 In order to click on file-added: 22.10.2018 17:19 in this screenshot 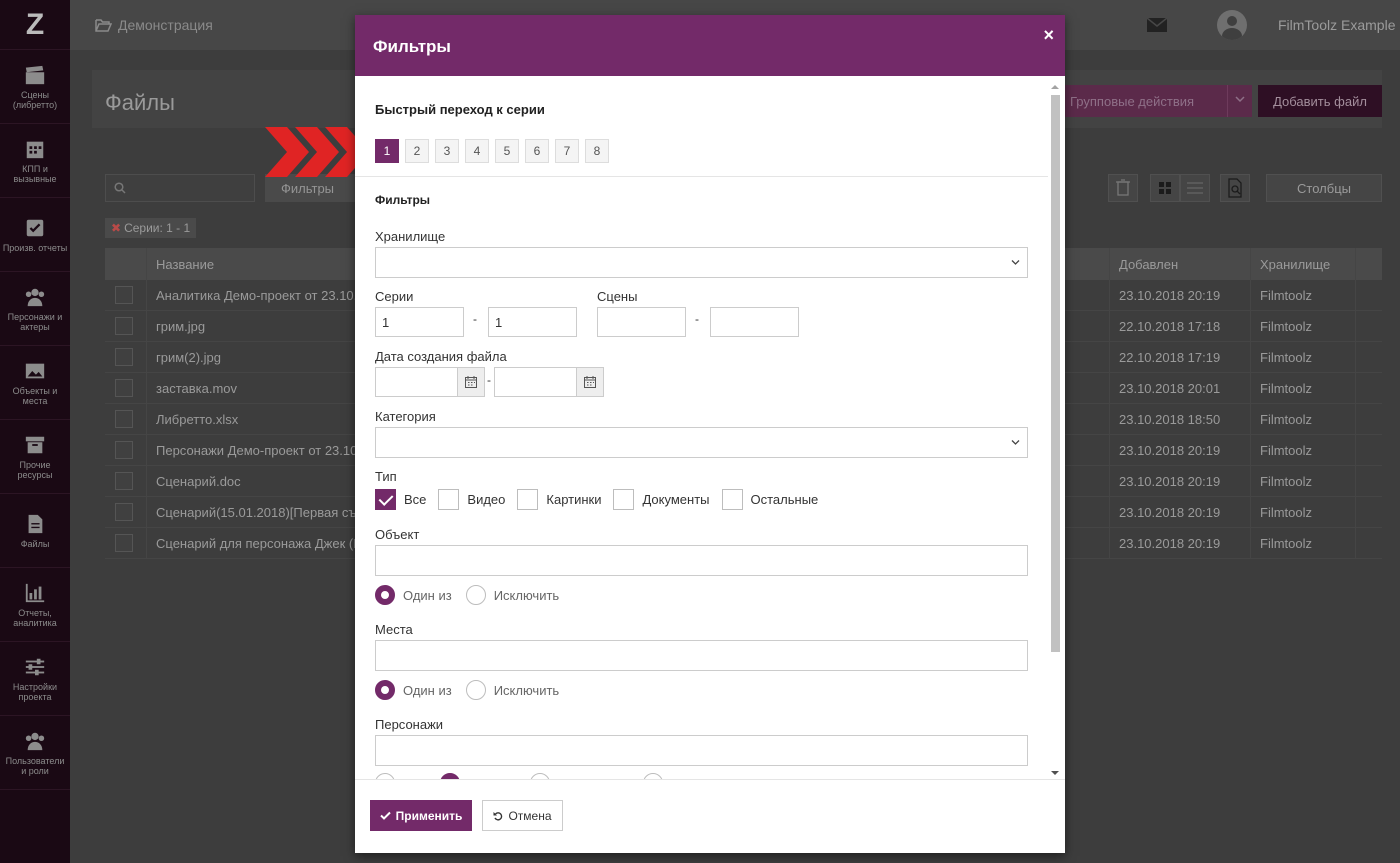, I will do `click(1170, 357)`.